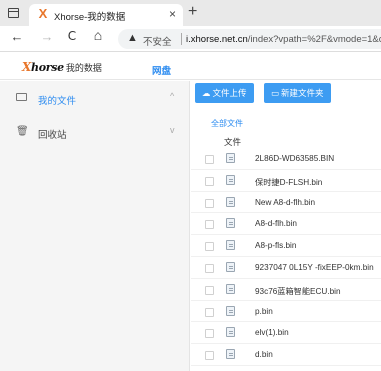 This screenshot has width=381, height=371. I want to click on logo-x-mark: X, so click(27, 67).